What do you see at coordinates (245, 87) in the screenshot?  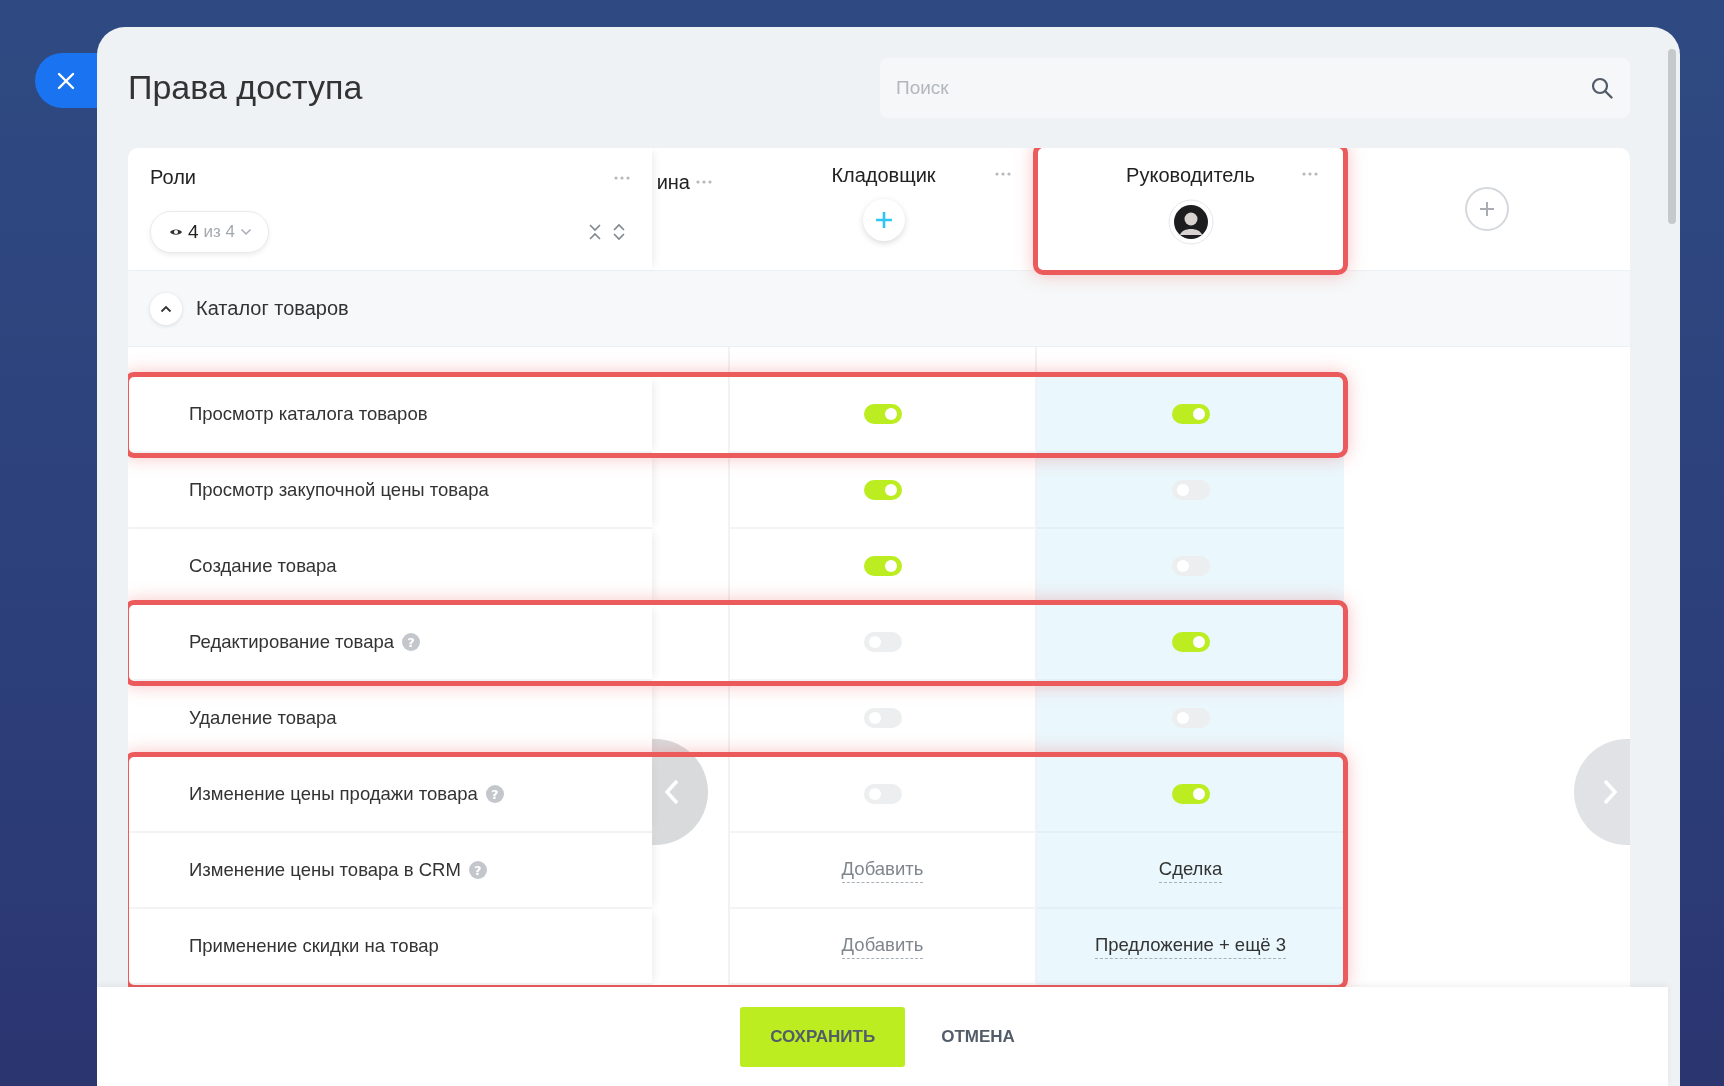 I see `dialog-title: Права доступа` at bounding box center [245, 87].